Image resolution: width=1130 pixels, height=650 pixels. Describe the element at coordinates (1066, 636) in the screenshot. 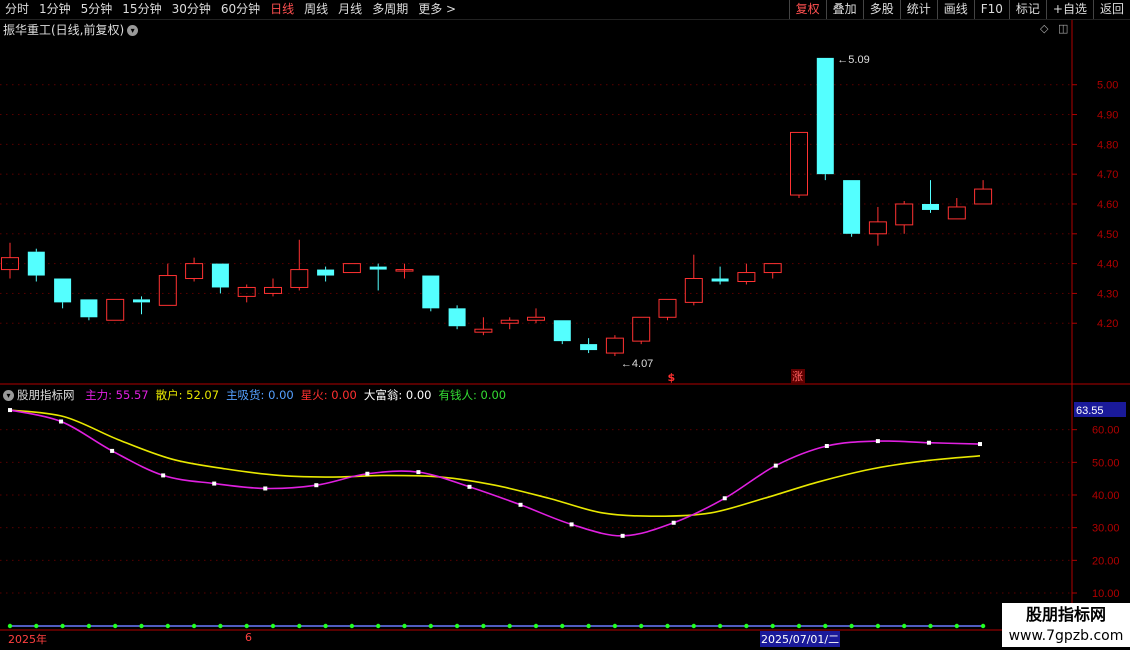

I see `watermark-url: www.7gpzb.com` at that location.